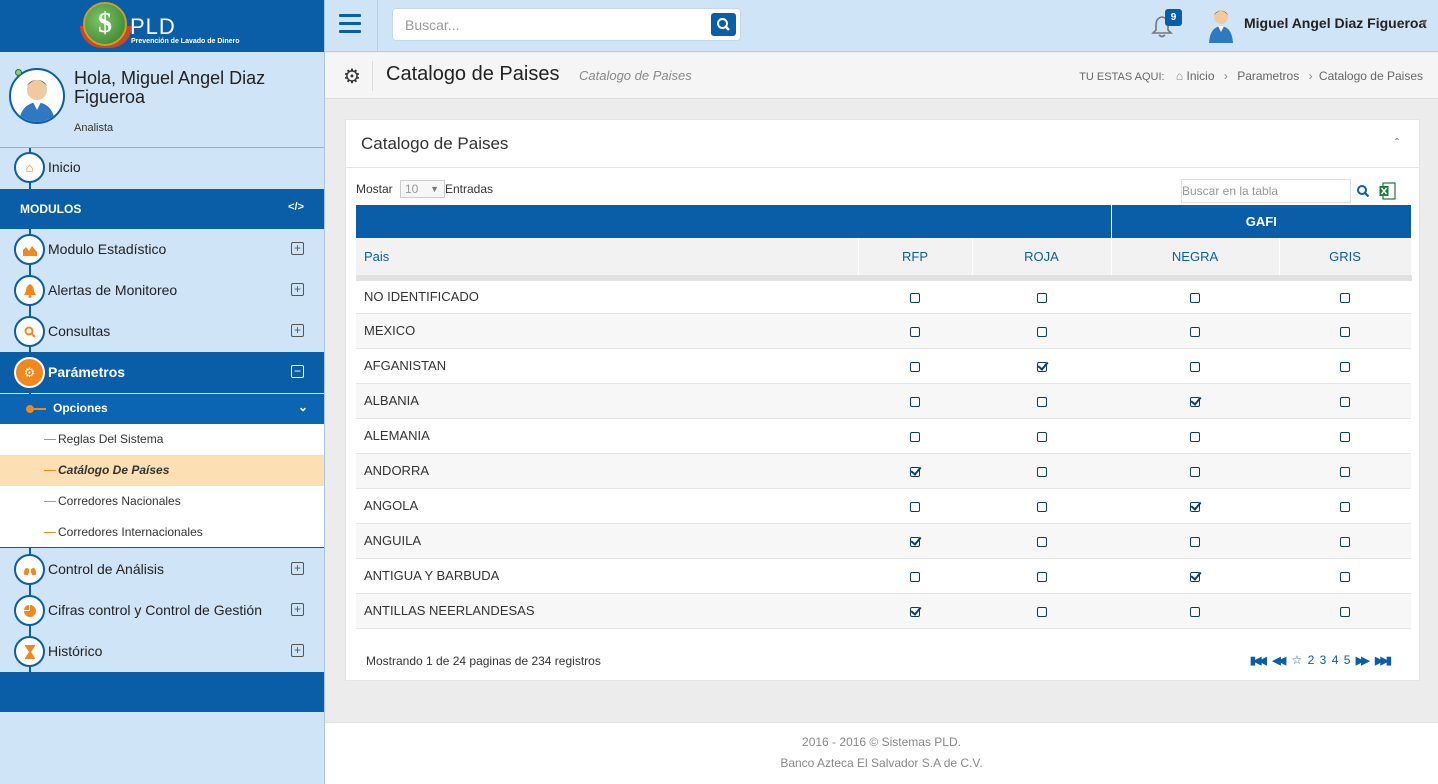 Image resolution: width=1438 pixels, height=784 pixels. What do you see at coordinates (162, 409) in the screenshot?
I see `opciones-header: Opciones ⌄` at bounding box center [162, 409].